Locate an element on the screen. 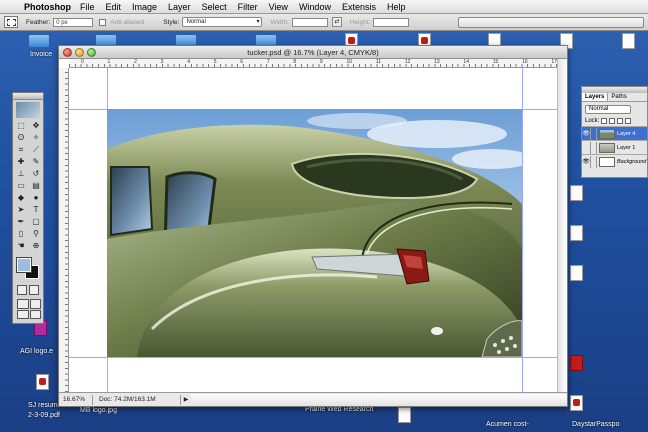 This screenshot has width=648, height=432. doc-size-info: Doc: 74.2M/163.1M is located at coordinates (137, 399).